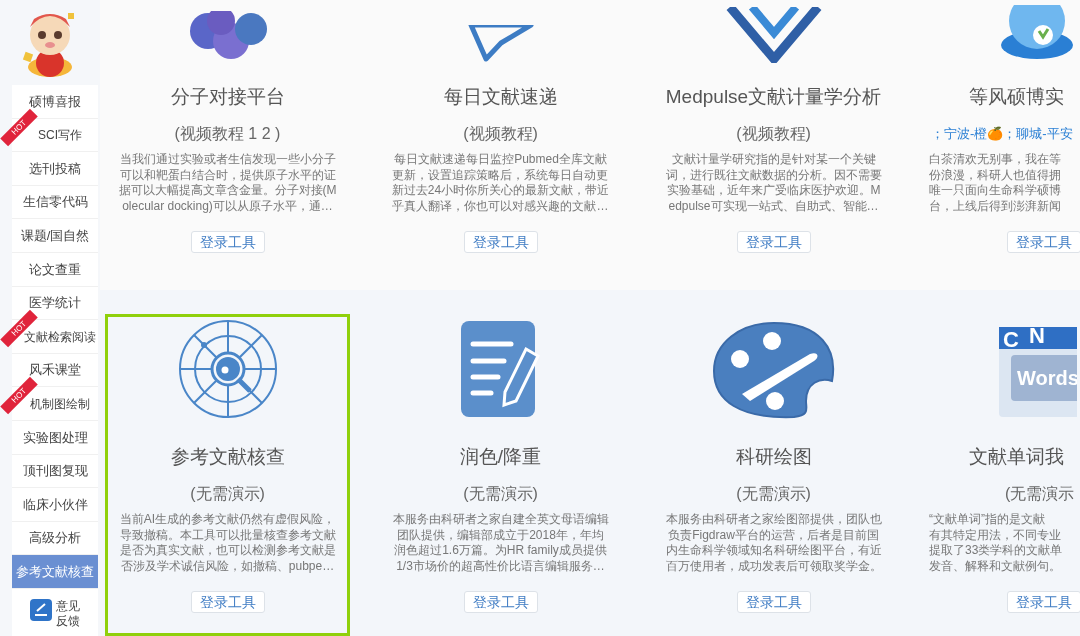 The height and width of the screenshot is (636, 1080). I want to click on card-title: 科研绘图, so click(773, 457).